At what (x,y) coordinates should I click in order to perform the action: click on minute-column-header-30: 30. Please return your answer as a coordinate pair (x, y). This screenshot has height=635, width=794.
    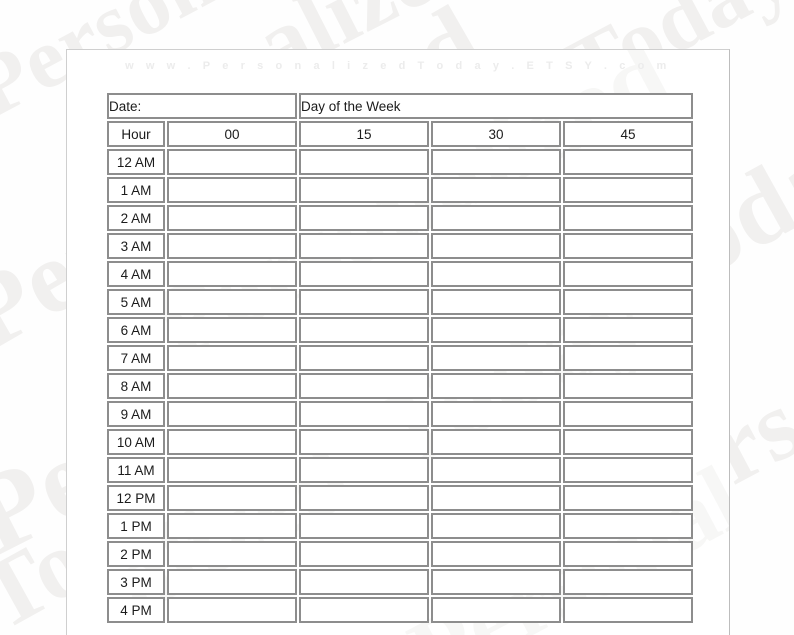
    Looking at the image, I should click on (496, 134).